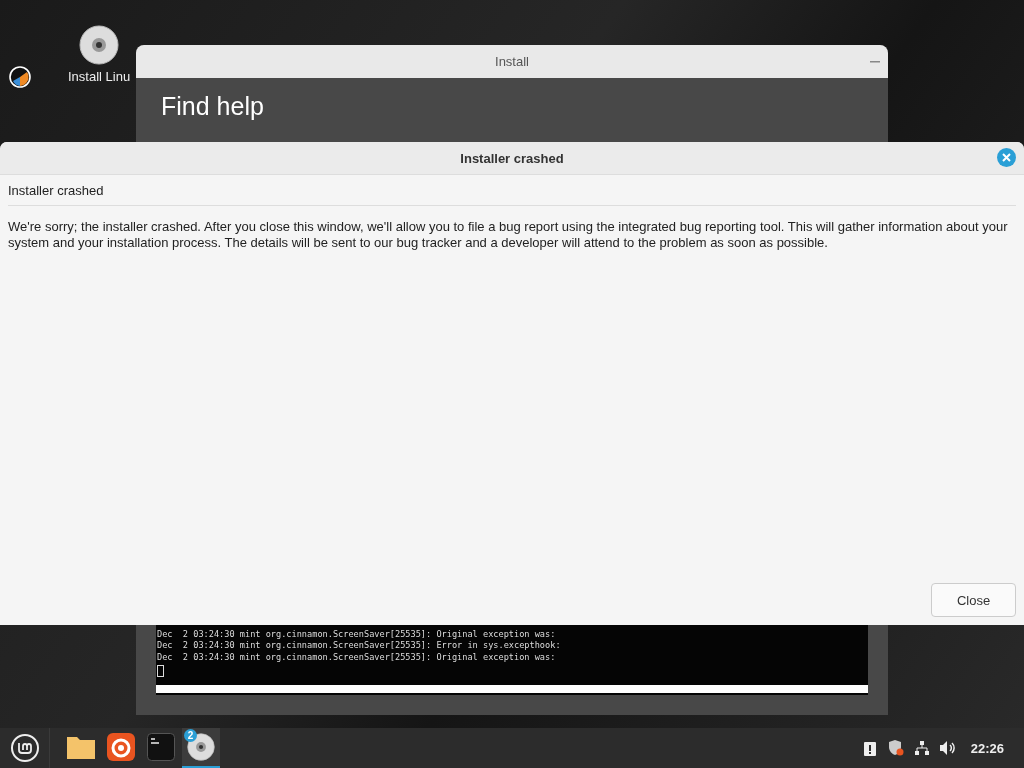  What do you see at coordinates (895, 748) in the screenshot?
I see `shield-icon` at bounding box center [895, 748].